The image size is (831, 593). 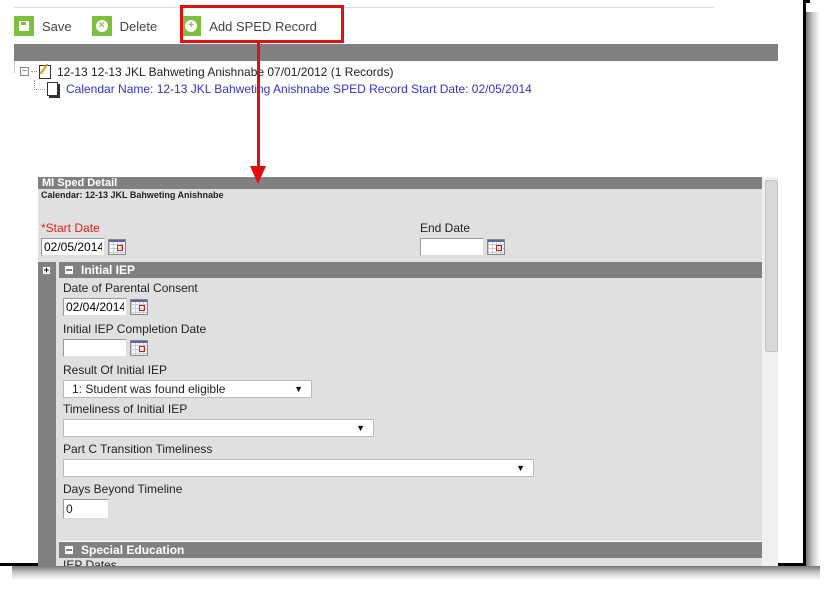 What do you see at coordinates (90, 562) in the screenshot?
I see `iep-dates-label: IEP Dates` at bounding box center [90, 562].